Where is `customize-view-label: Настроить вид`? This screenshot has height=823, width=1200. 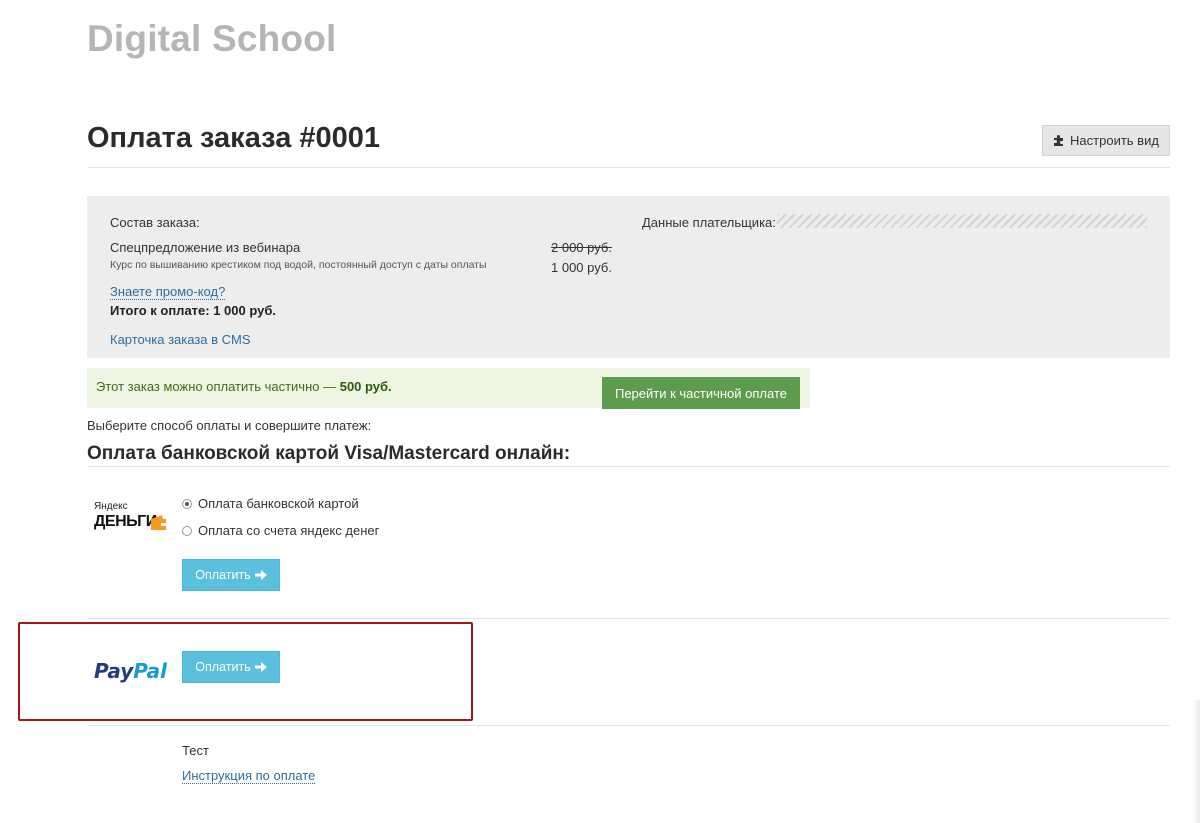
customize-view-label: Настроить вид is located at coordinates (1114, 140).